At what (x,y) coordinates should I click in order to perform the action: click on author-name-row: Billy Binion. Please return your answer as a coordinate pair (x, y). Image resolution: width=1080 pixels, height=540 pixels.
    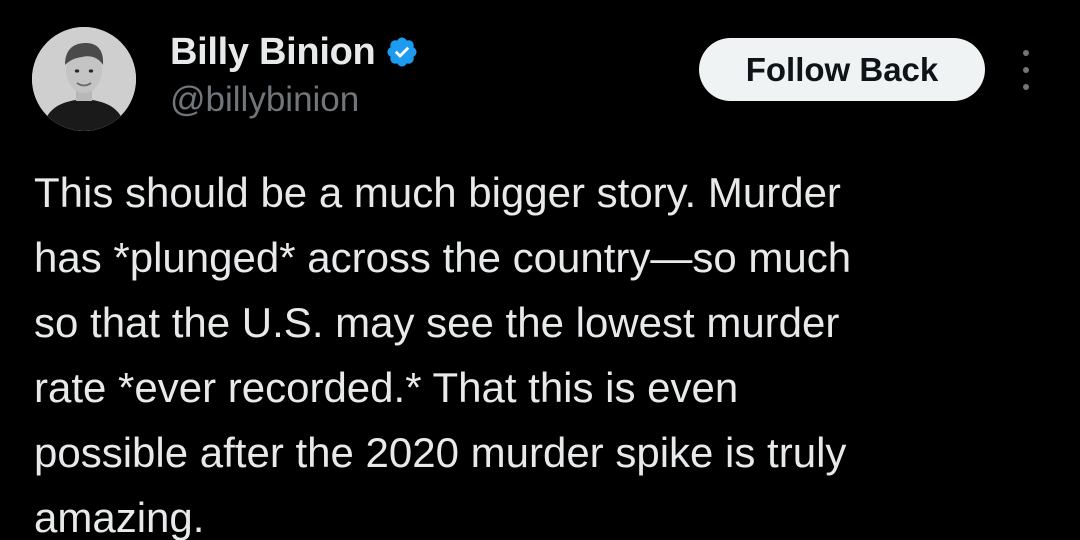
    Looking at the image, I should click on (294, 52).